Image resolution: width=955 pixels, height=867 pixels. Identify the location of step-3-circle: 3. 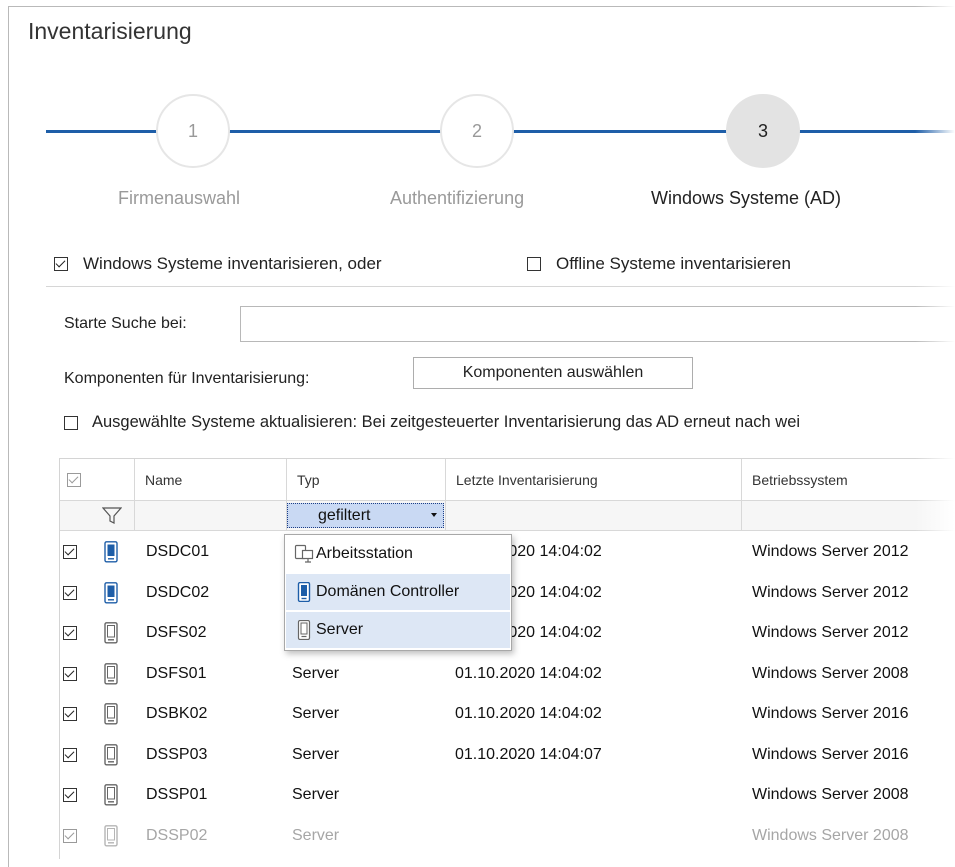
(763, 131).